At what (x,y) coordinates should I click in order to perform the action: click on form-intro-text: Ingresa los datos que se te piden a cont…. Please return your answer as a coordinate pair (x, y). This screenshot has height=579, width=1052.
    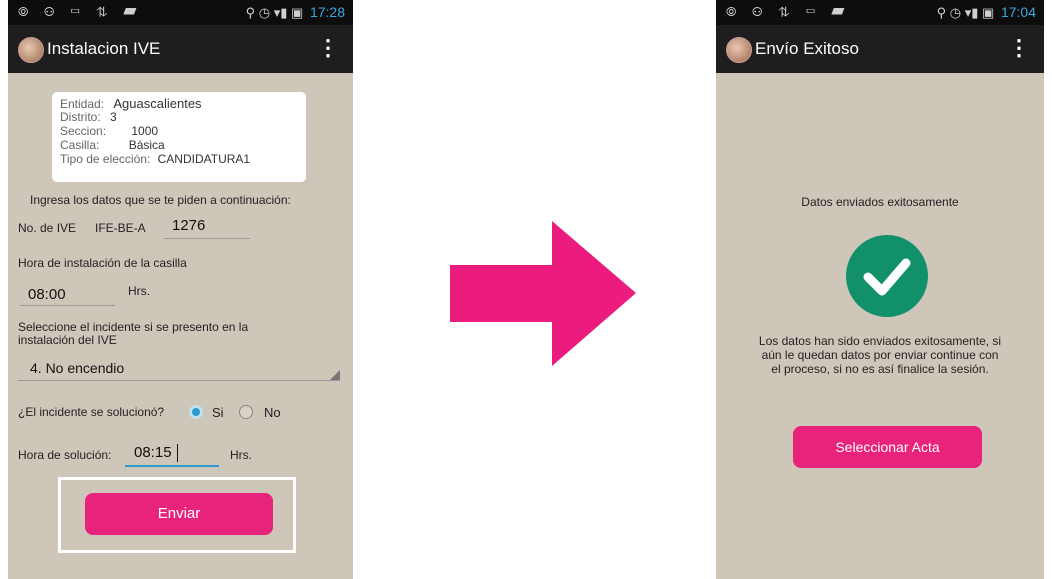
    Looking at the image, I should click on (160, 200).